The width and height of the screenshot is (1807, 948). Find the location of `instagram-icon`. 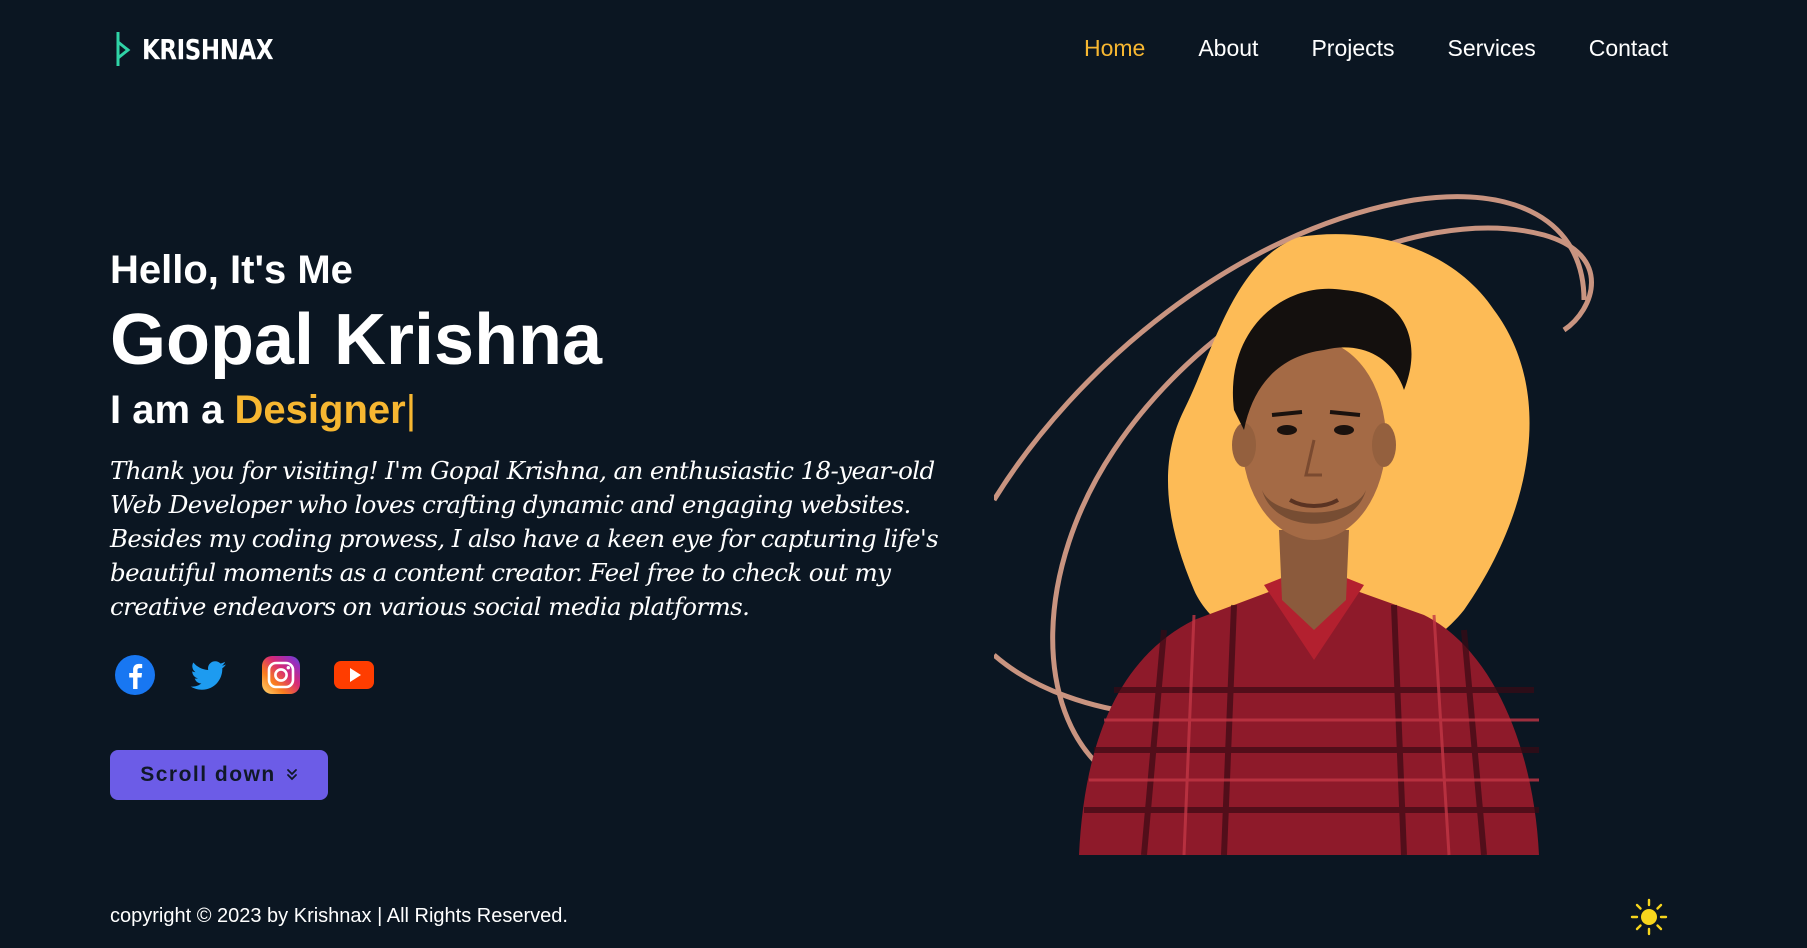

instagram-icon is located at coordinates (281, 675).